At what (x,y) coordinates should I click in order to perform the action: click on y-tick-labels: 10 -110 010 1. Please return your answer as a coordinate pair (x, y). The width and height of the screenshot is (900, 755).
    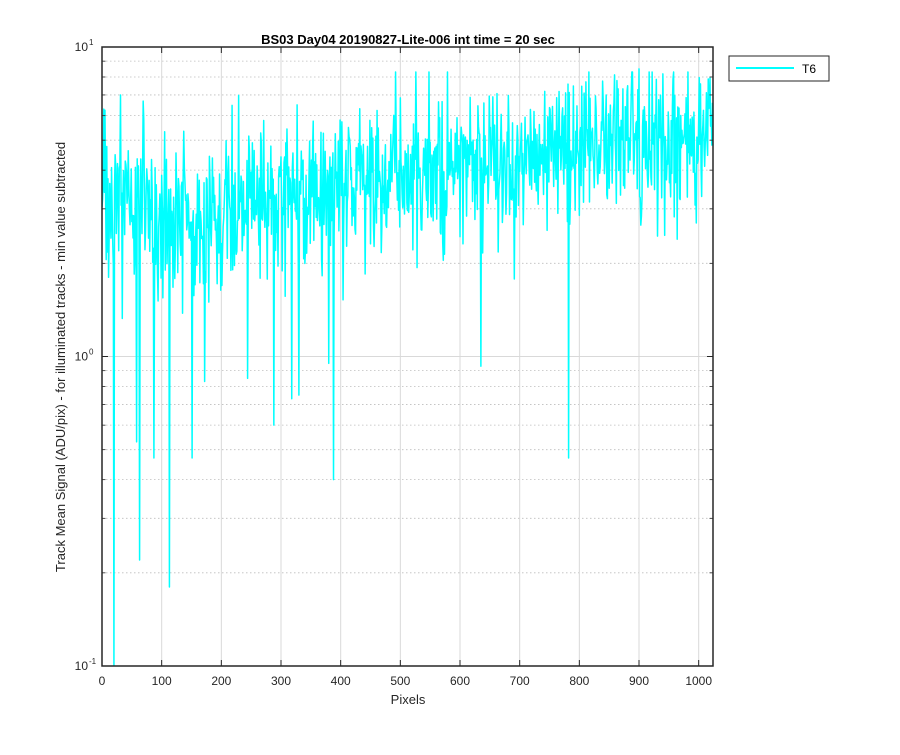
    Looking at the image, I should click on (86, 355).